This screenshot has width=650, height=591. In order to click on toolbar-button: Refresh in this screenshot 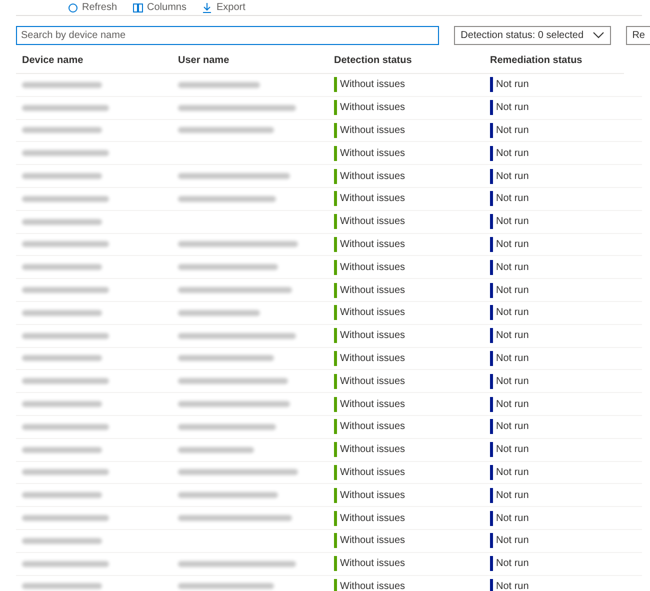, I will do `click(97, 8)`.